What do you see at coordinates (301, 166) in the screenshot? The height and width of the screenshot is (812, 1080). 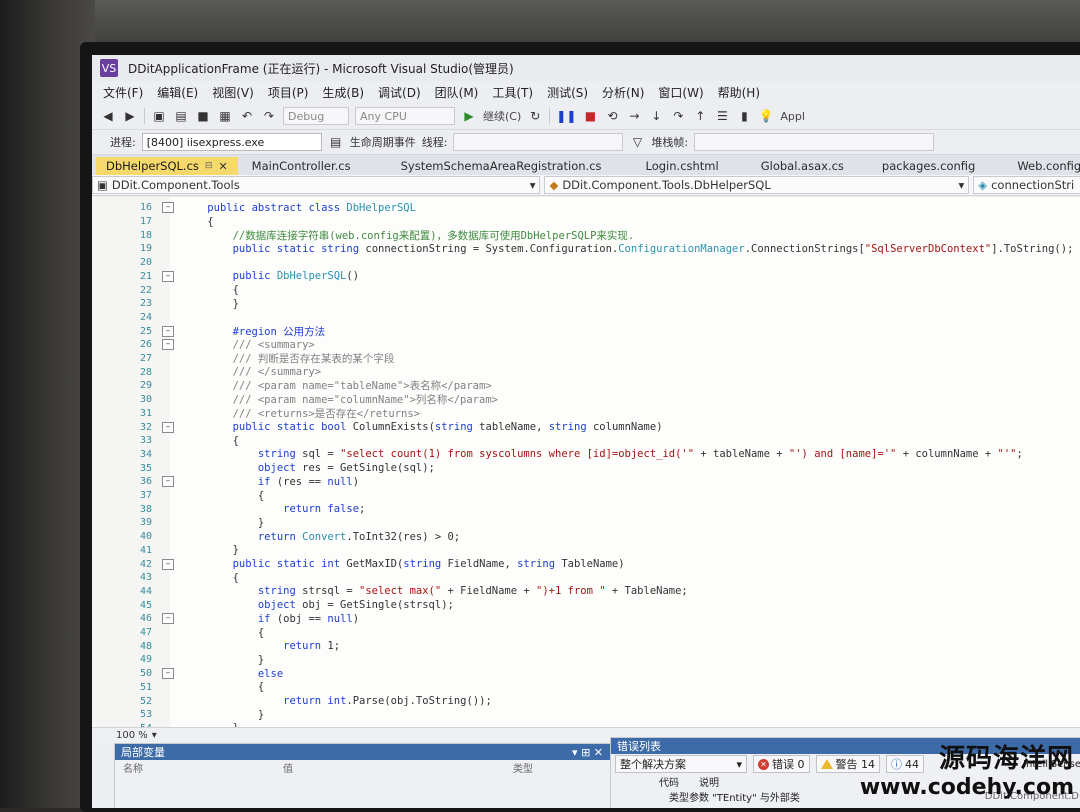 I see `tab-maincontroller: MainController.cs` at bounding box center [301, 166].